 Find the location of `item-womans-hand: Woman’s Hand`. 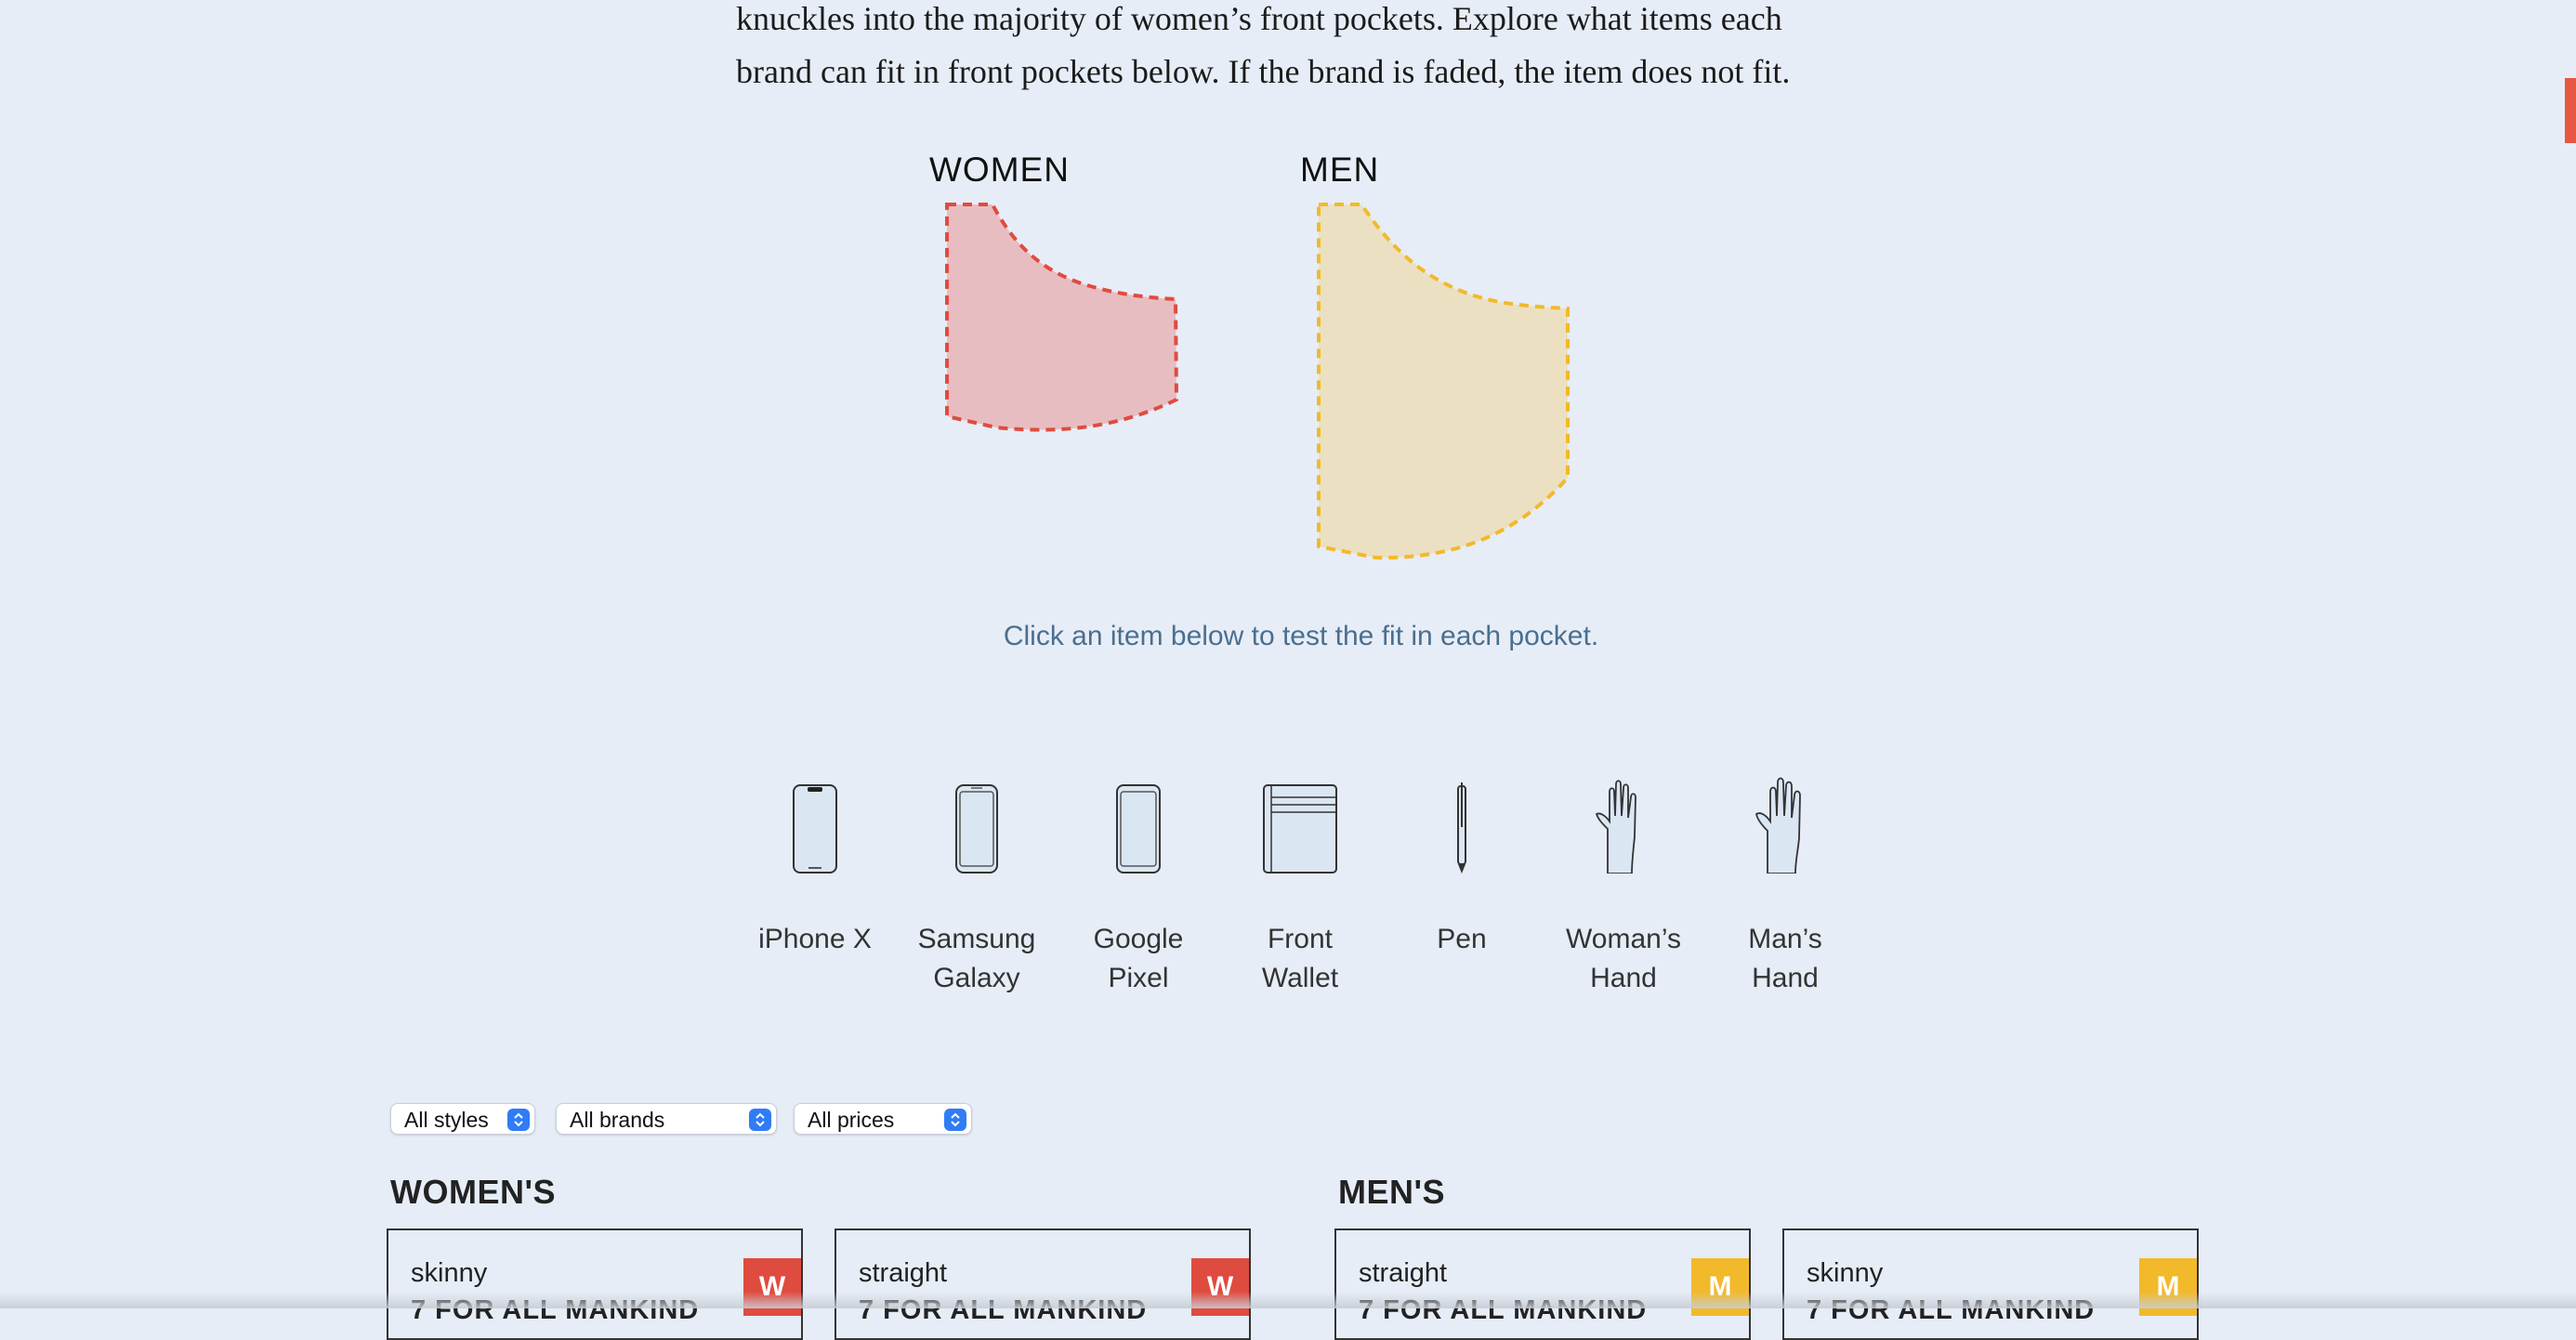

item-womans-hand: Woman’s Hand is located at coordinates (1623, 885).